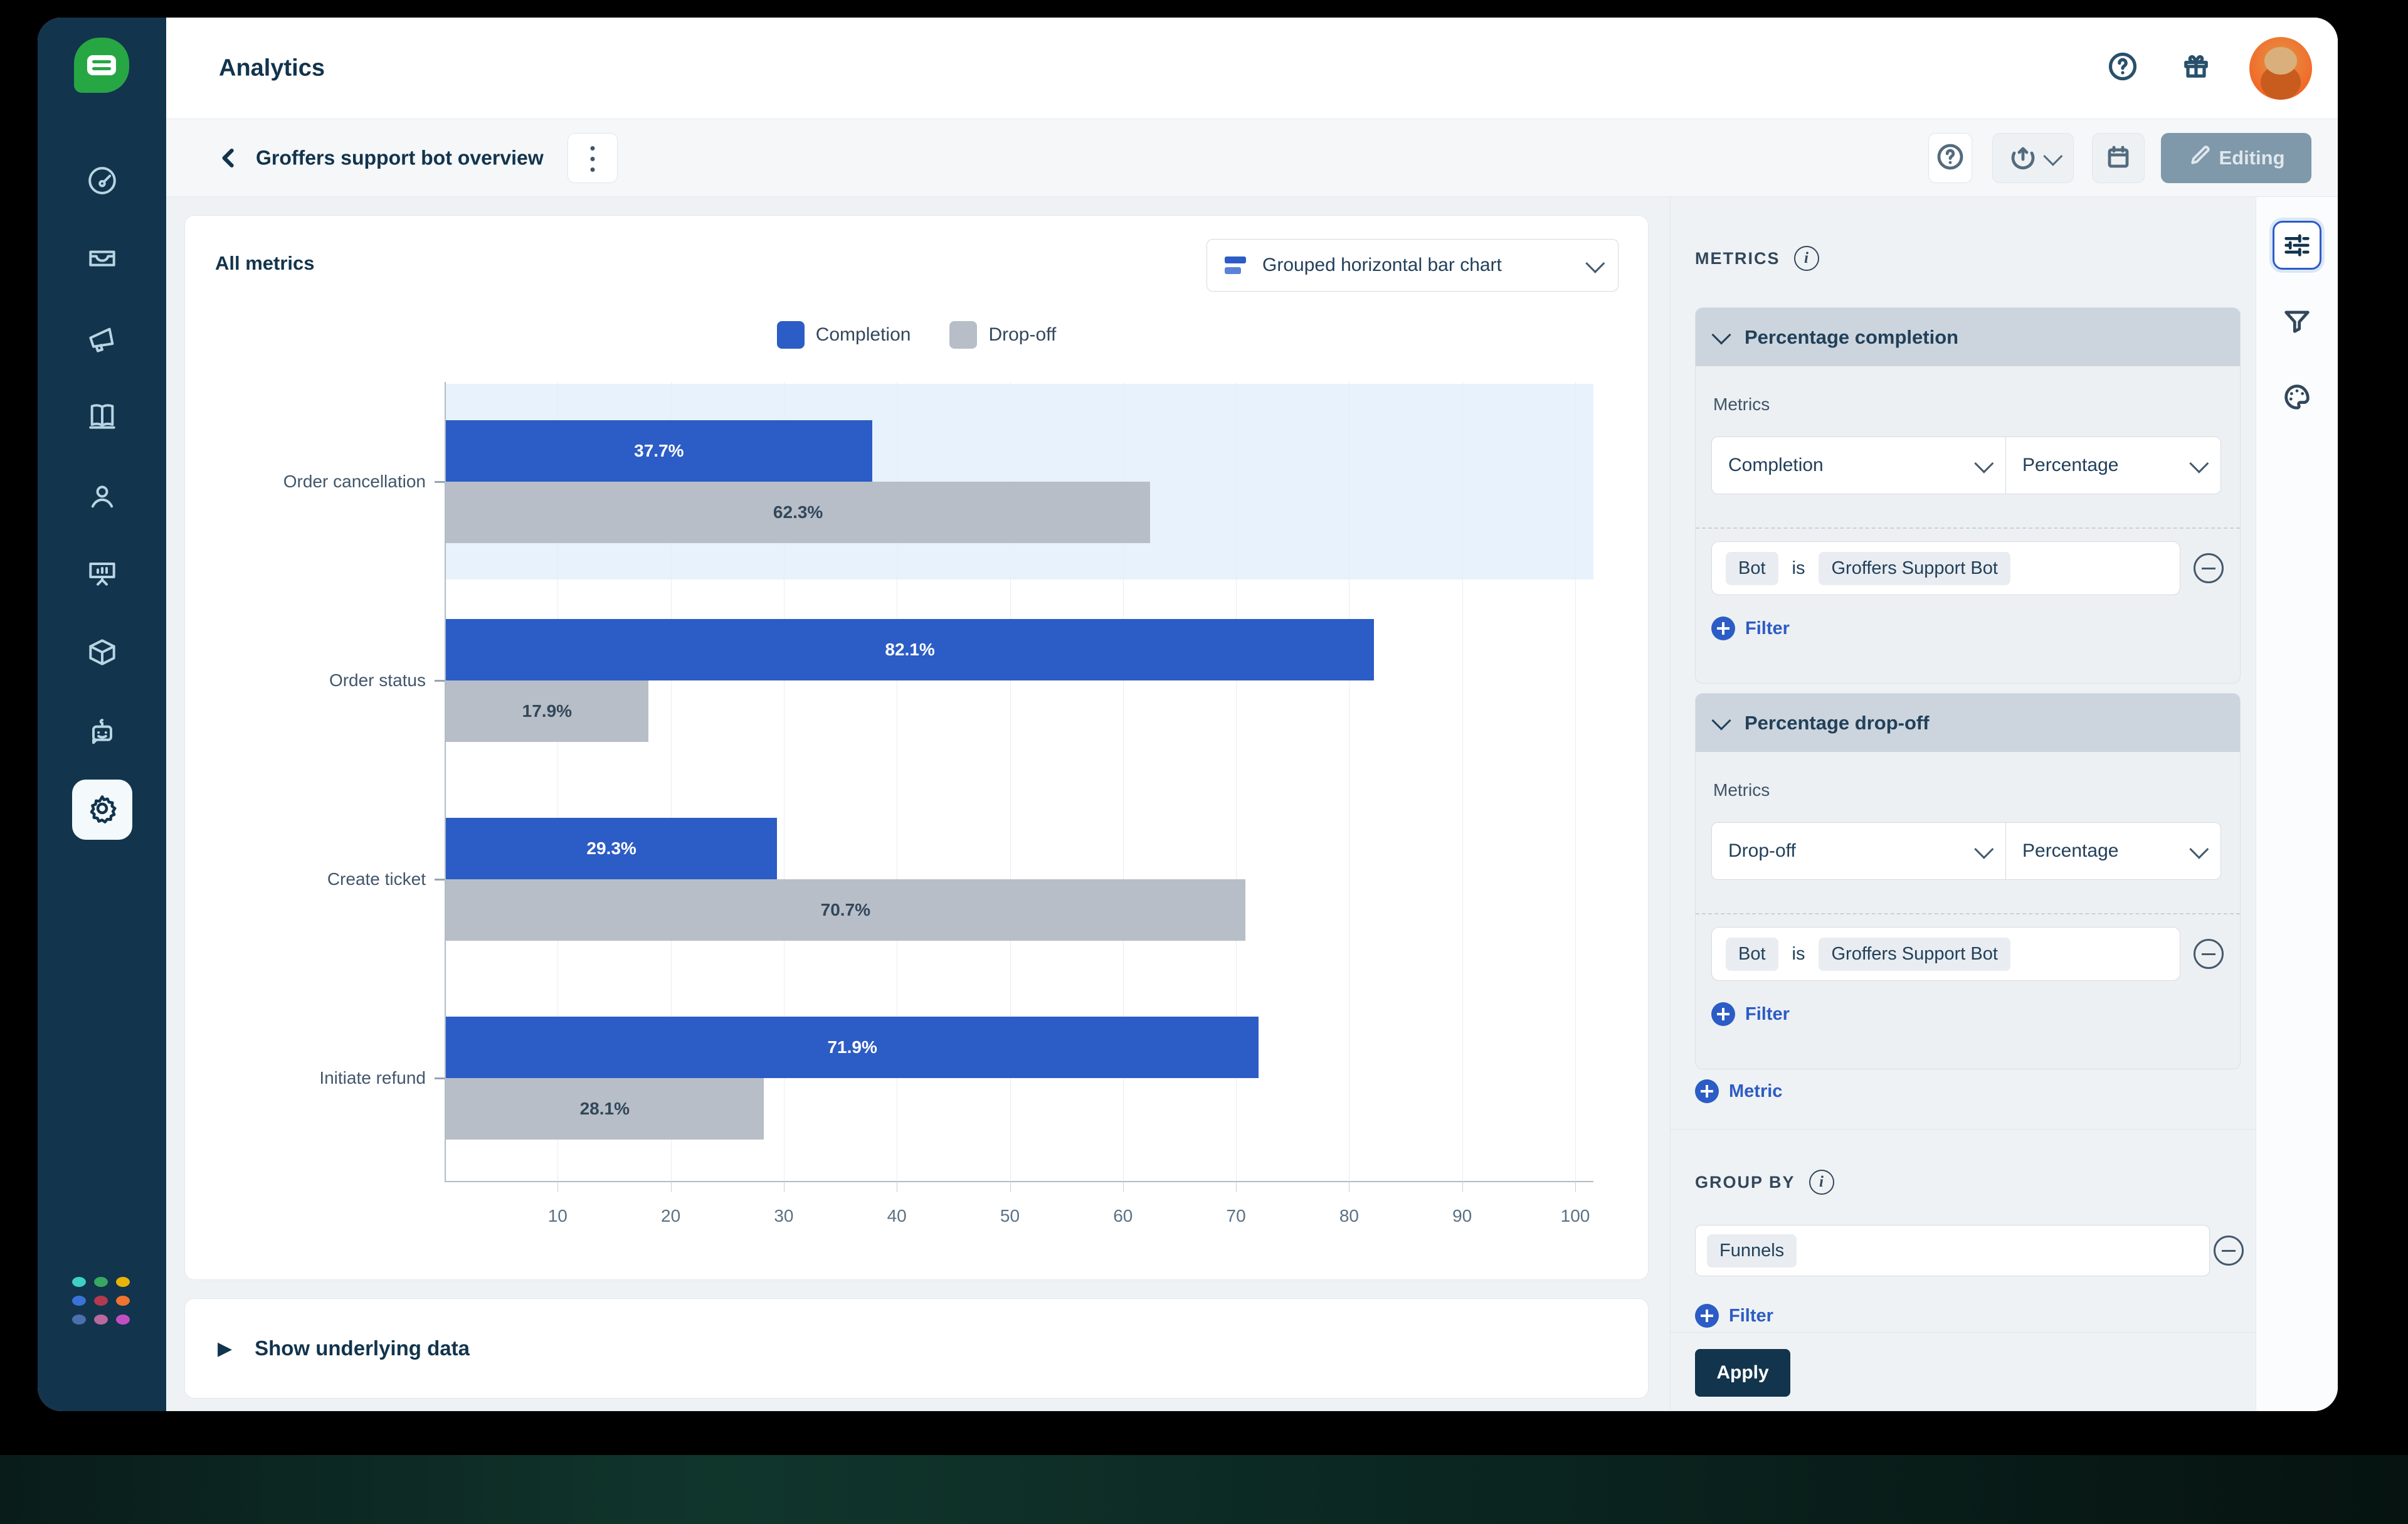 This screenshot has width=2408, height=1524. I want to click on group-by-value-chip: Funnels, so click(1752, 1250).